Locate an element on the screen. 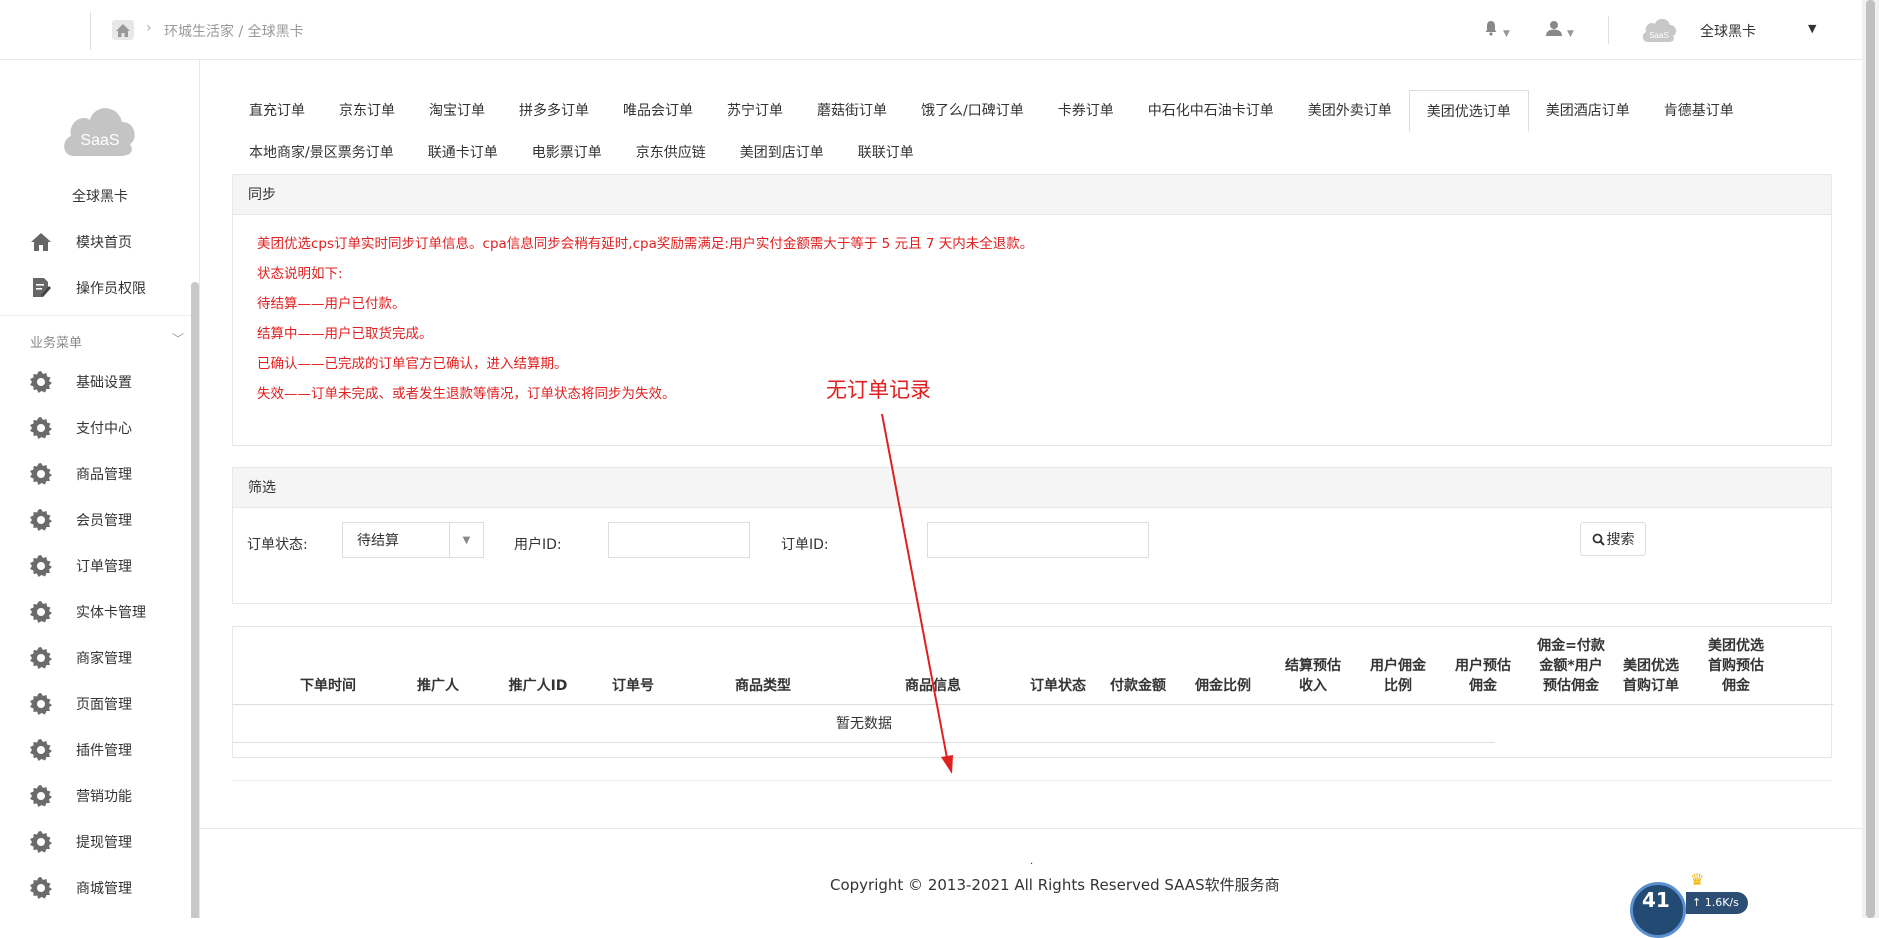  network-percent: 41 is located at coordinates (1656, 900).